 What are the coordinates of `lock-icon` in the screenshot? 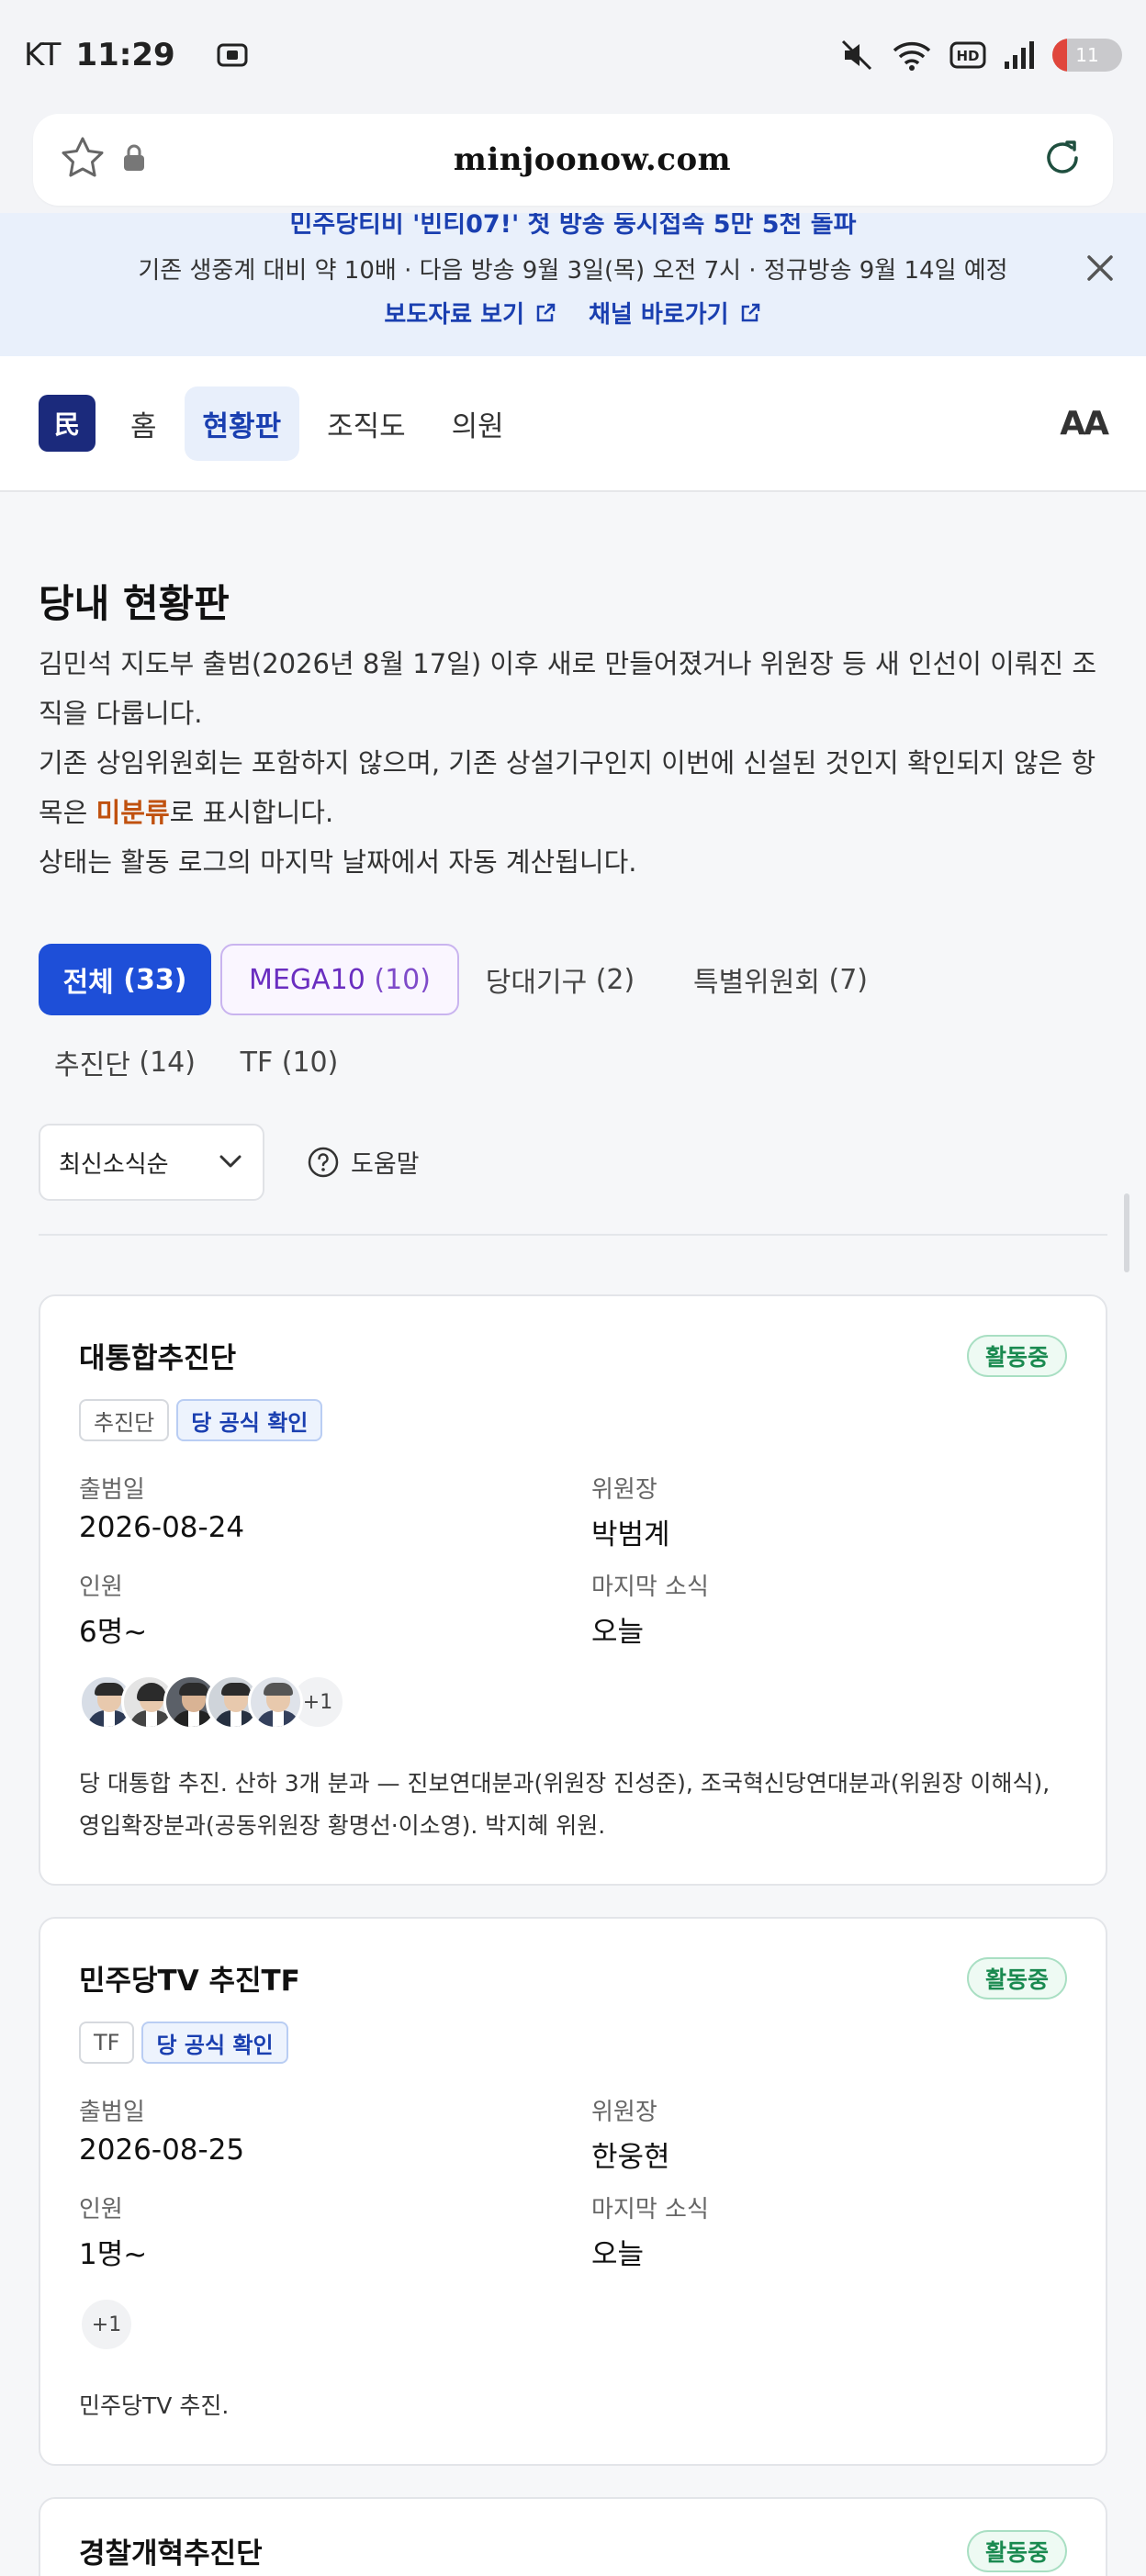 It's located at (134, 159).